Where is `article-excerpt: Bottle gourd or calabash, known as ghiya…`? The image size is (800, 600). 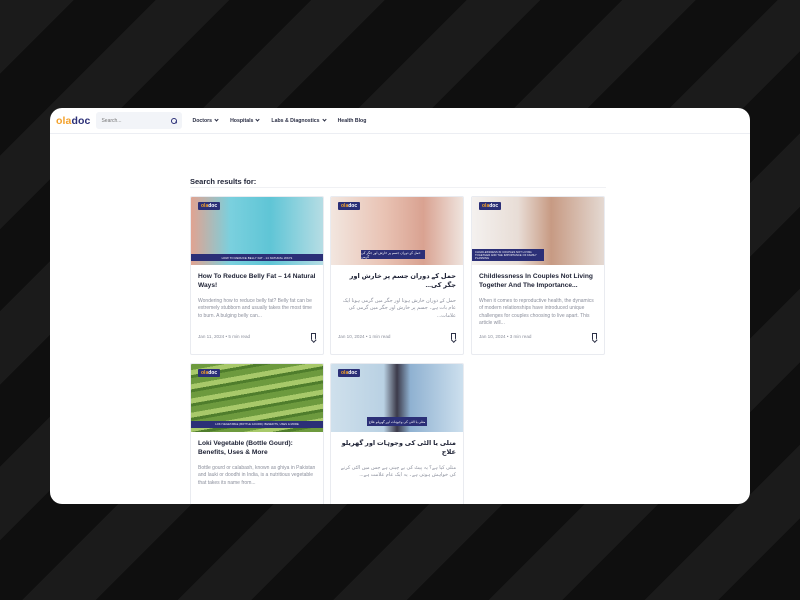 article-excerpt: Bottle gourd or calabash, known as ghiya… is located at coordinates (257, 475).